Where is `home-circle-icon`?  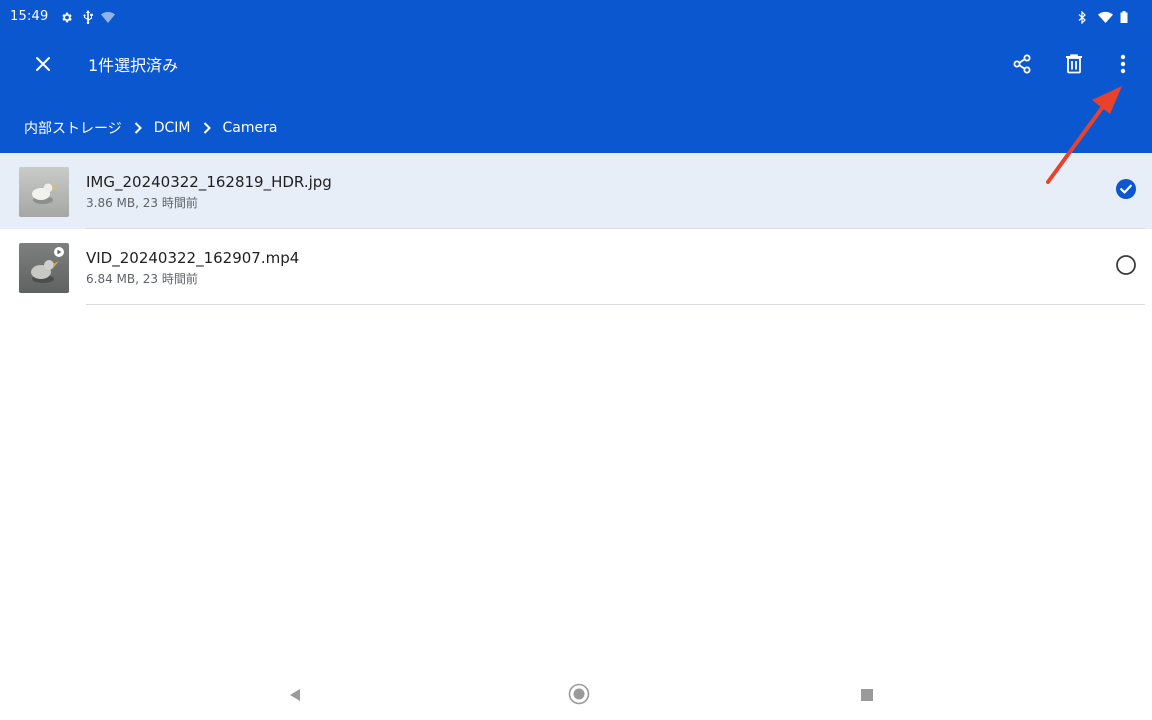
home-circle-icon is located at coordinates (579, 696).